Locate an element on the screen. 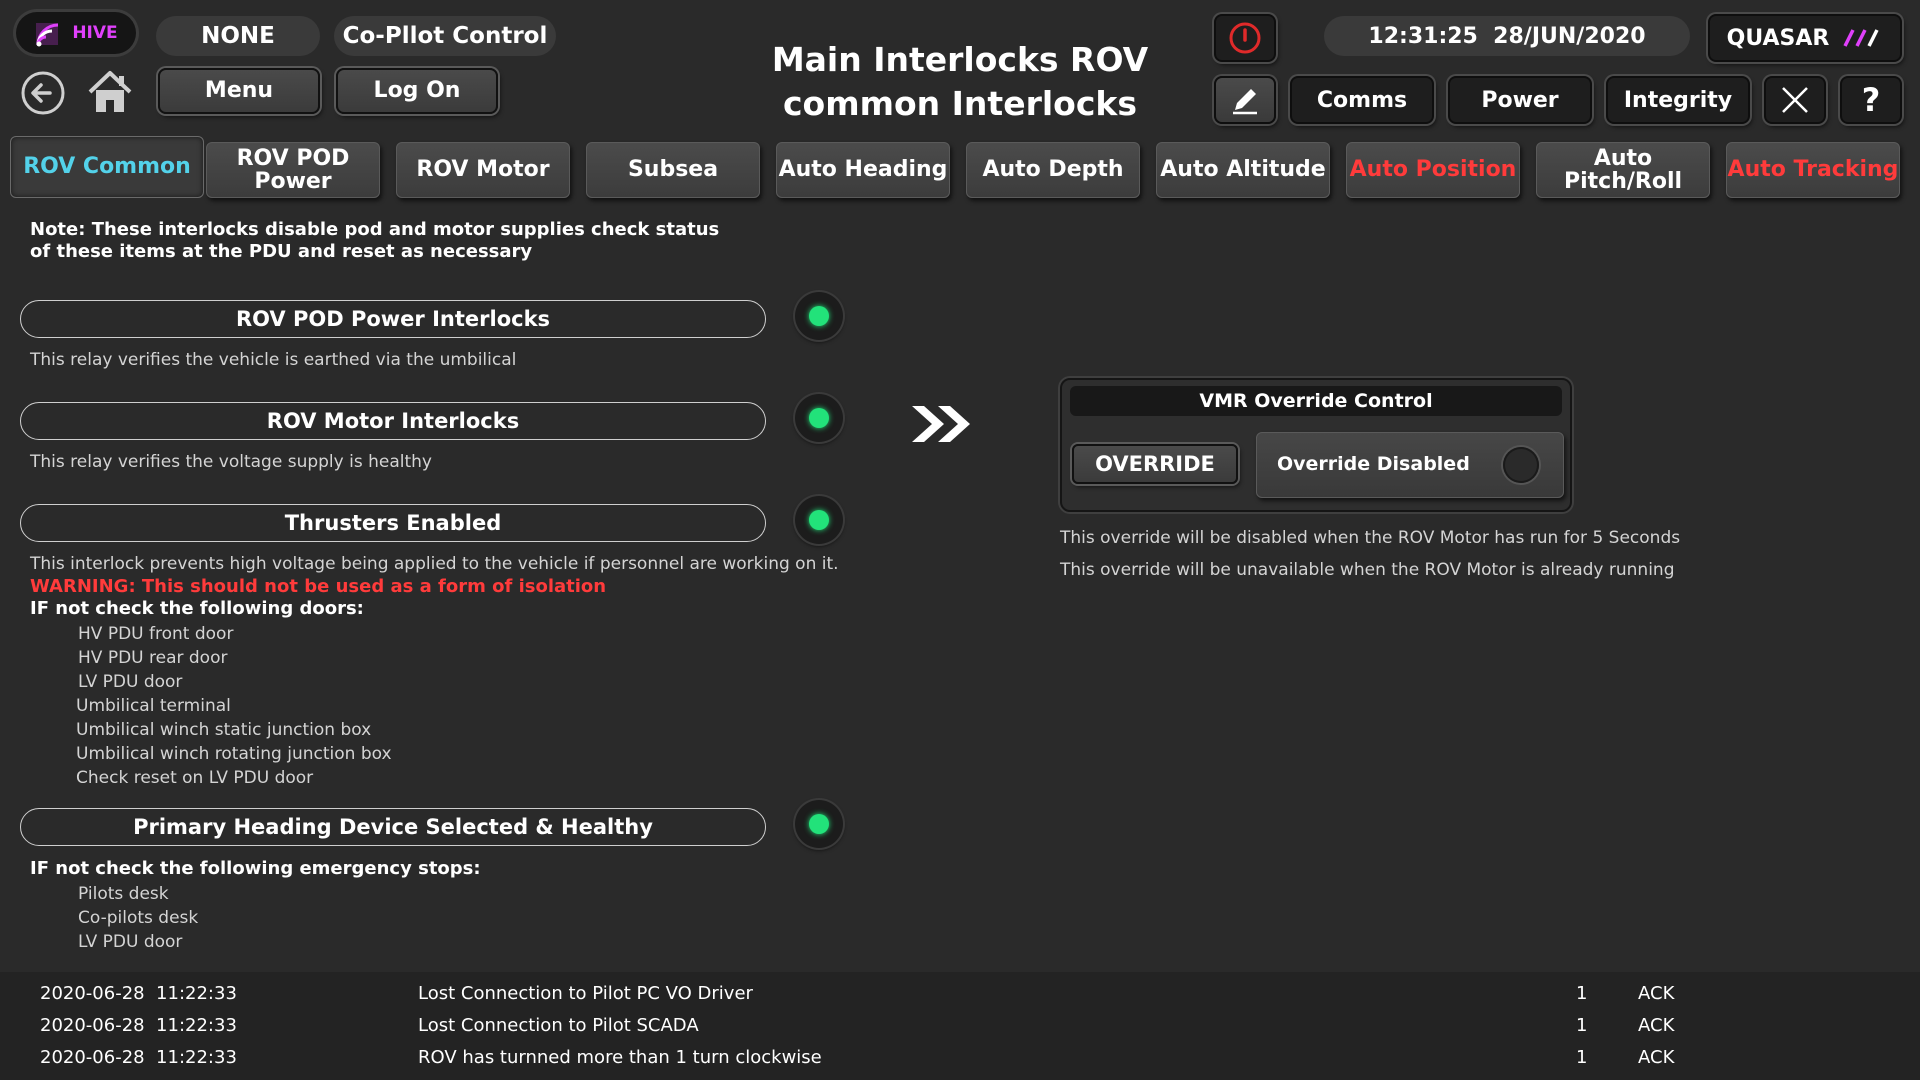 Image resolution: width=1920 pixels, height=1080 pixels. vmr-panel-title: VMR Override Control is located at coordinates (1316, 401).